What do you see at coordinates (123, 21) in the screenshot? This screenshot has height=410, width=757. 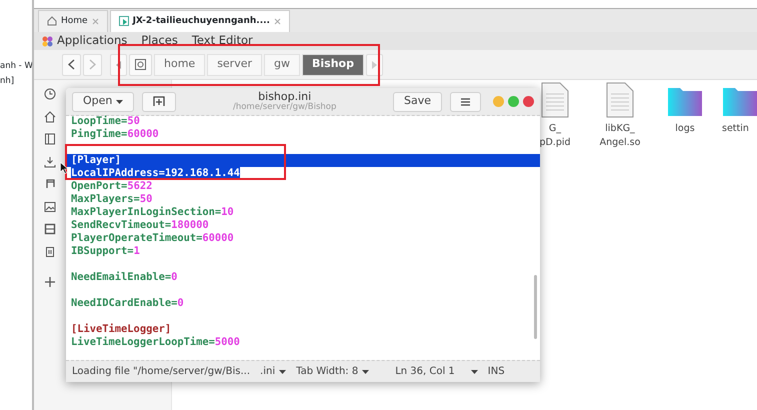 I see `play-icon` at bounding box center [123, 21].